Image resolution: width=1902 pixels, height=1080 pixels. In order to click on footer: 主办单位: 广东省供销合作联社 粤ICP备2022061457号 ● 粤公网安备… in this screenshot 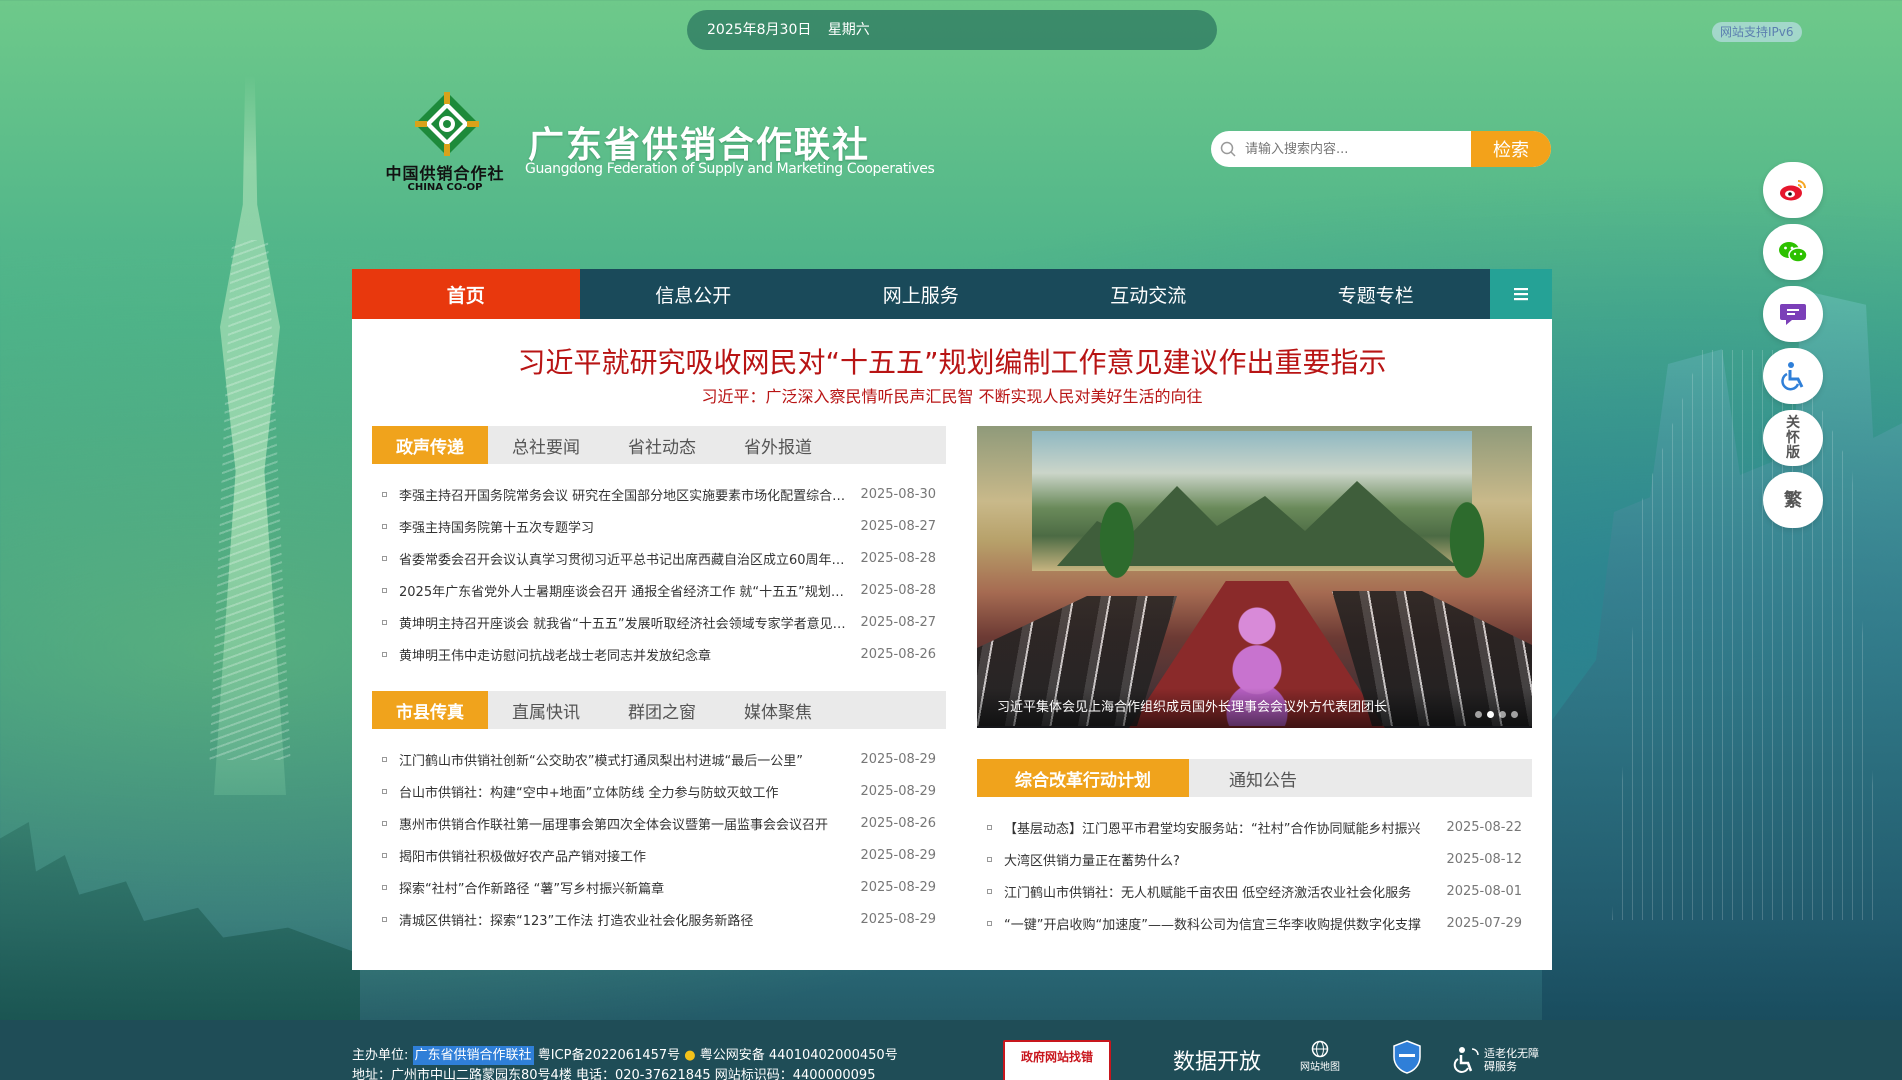, I will do `click(951, 1050)`.